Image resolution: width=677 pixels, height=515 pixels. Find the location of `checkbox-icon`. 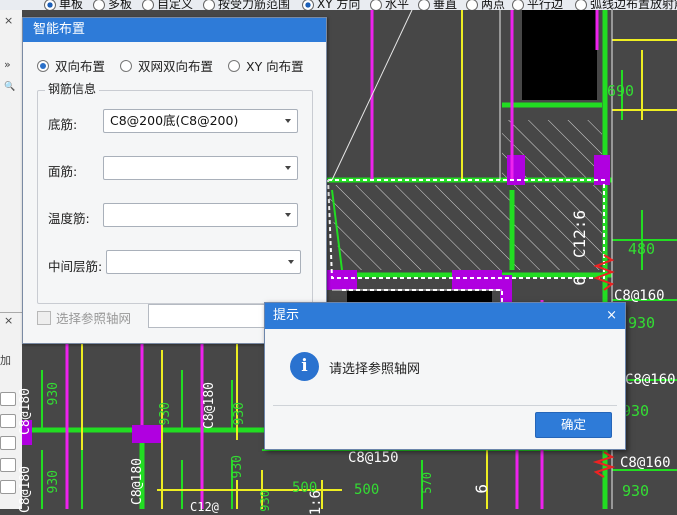

checkbox-icon is located at coordinates (44, 317).